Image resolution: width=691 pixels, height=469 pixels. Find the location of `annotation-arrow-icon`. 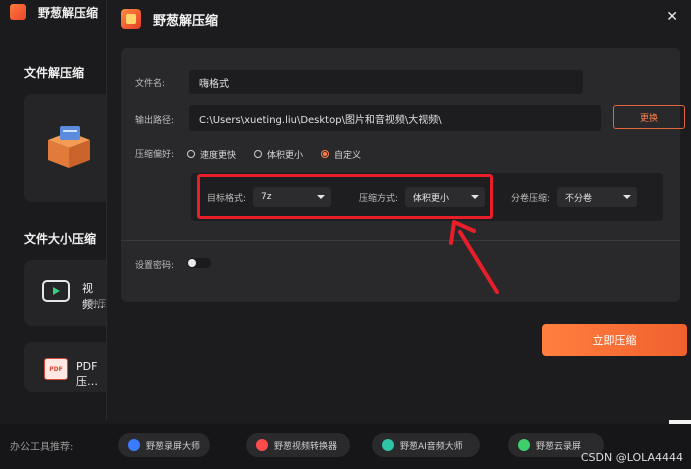

annotation-arrow-icon is located at coordinates (474, 257).